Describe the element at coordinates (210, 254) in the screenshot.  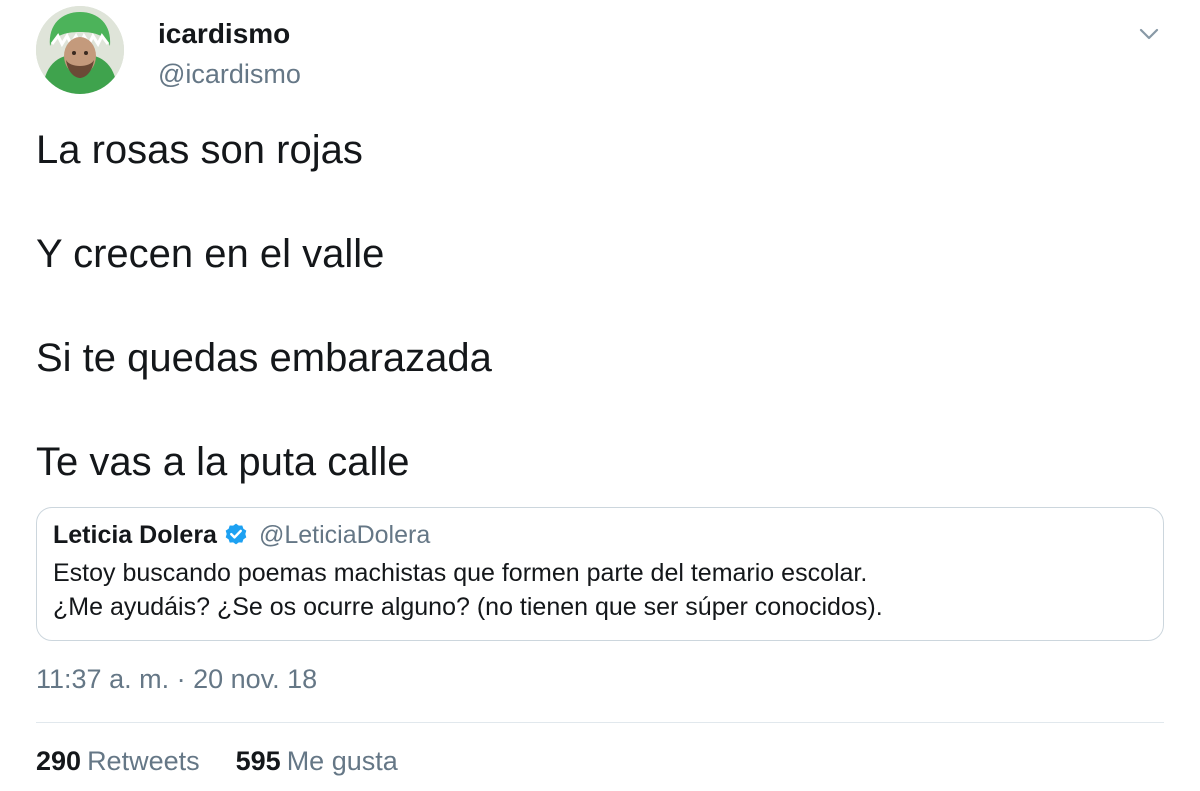
I see `tweet-line: Y crecen en el valle` at that location.